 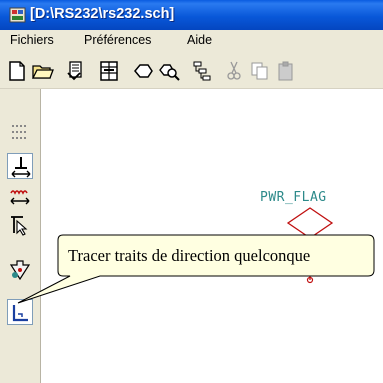 What do you see at coordinates (199, 40) in the screenshot?
I see `menu-aide: Aide` at bounding box center [199, 40].